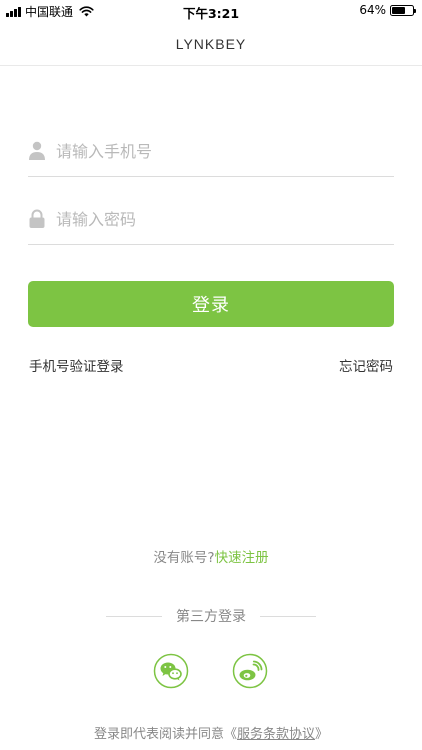 The height and width of the screenshot is (750, 422). I want to click on password-input, so click(221, 219).